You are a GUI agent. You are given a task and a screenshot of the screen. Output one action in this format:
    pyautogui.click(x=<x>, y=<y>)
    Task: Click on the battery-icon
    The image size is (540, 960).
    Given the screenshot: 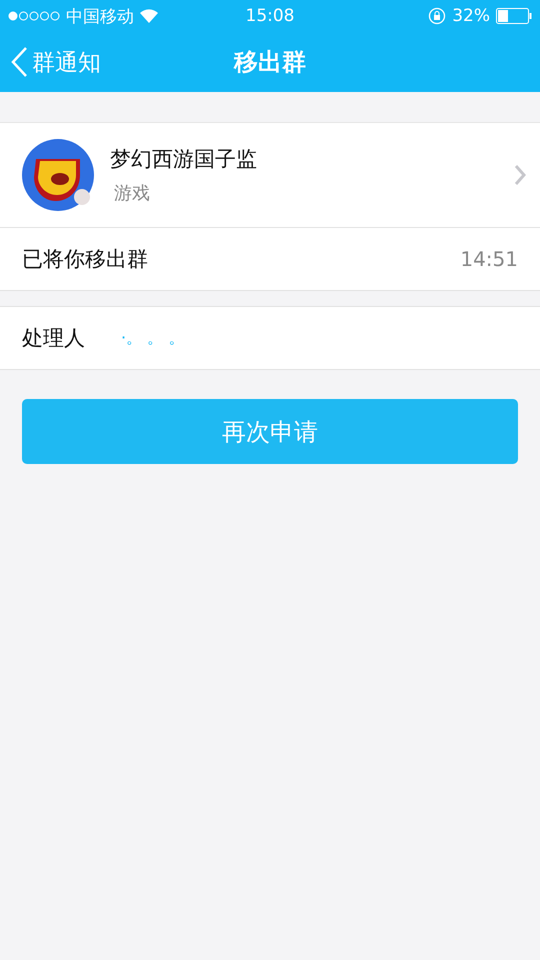 What is the action you would take?
    pyautogui.click(x=514, y=16)
    